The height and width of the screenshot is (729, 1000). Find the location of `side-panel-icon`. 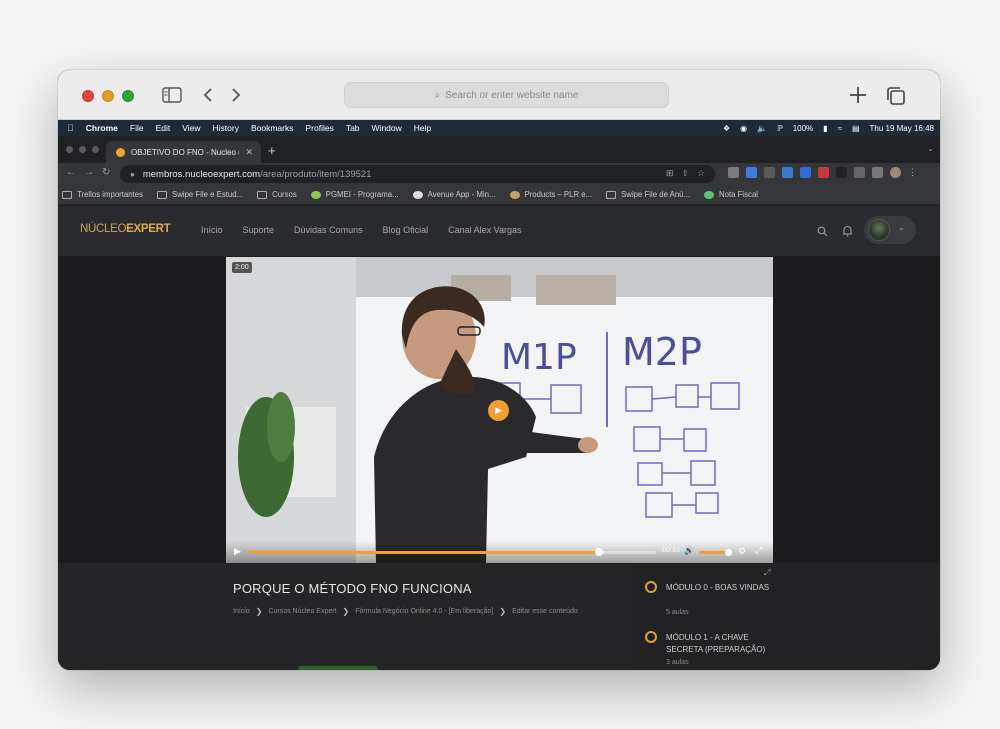

side-panel-icon is located at coordinates (877, 172).